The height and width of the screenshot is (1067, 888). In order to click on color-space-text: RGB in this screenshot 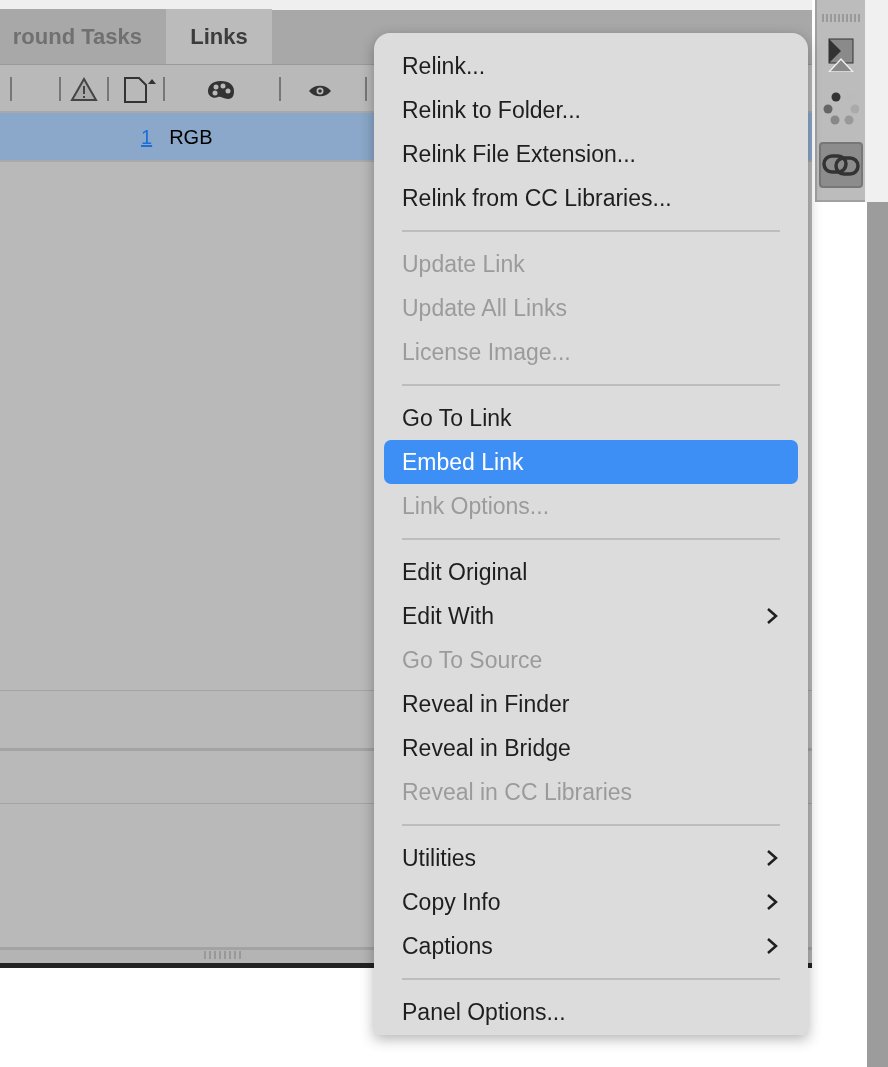, I will do `click(191, 137)`.